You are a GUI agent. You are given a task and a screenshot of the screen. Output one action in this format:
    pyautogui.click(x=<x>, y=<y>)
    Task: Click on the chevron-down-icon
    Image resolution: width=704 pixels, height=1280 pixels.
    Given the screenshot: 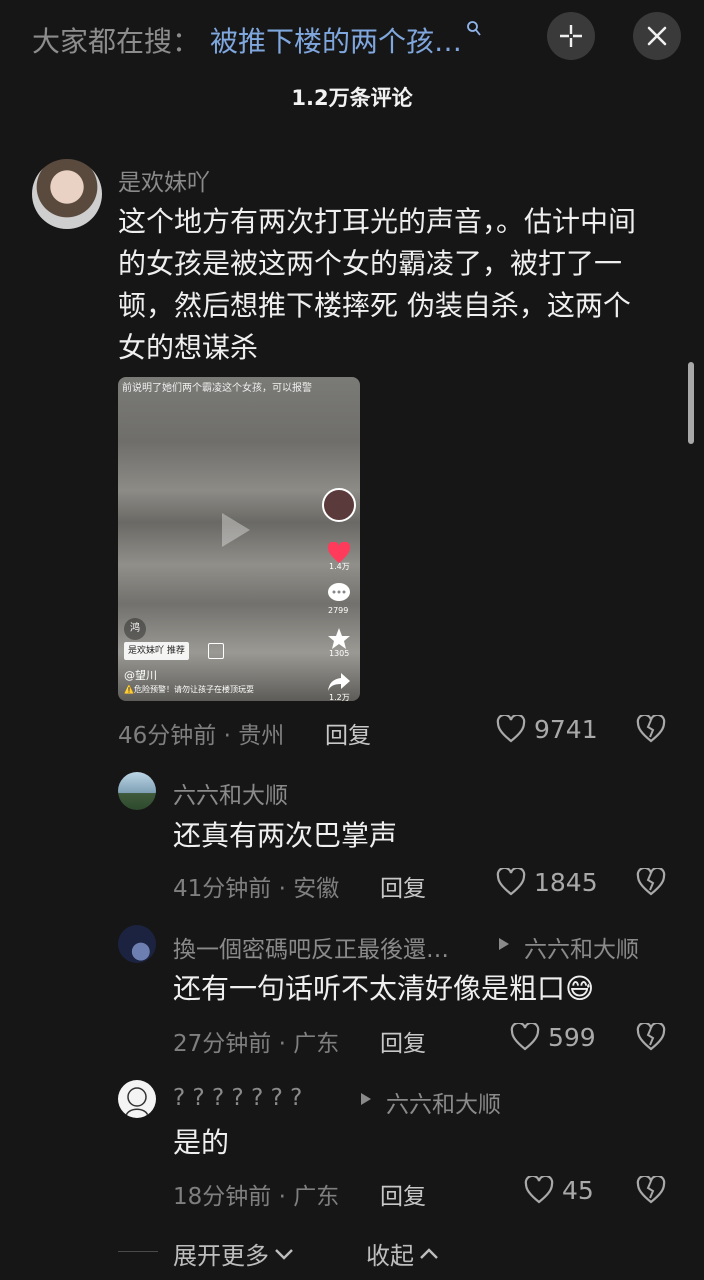 What is the action you would take?
    pyautogui.click(x=284, y=1254)
    